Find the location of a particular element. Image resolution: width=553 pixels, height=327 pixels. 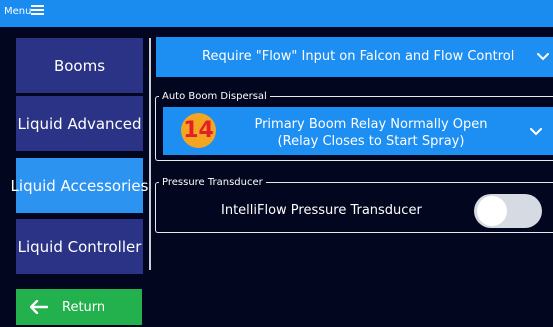

step-number-badge: 14 is located at coordinates (198, 130).